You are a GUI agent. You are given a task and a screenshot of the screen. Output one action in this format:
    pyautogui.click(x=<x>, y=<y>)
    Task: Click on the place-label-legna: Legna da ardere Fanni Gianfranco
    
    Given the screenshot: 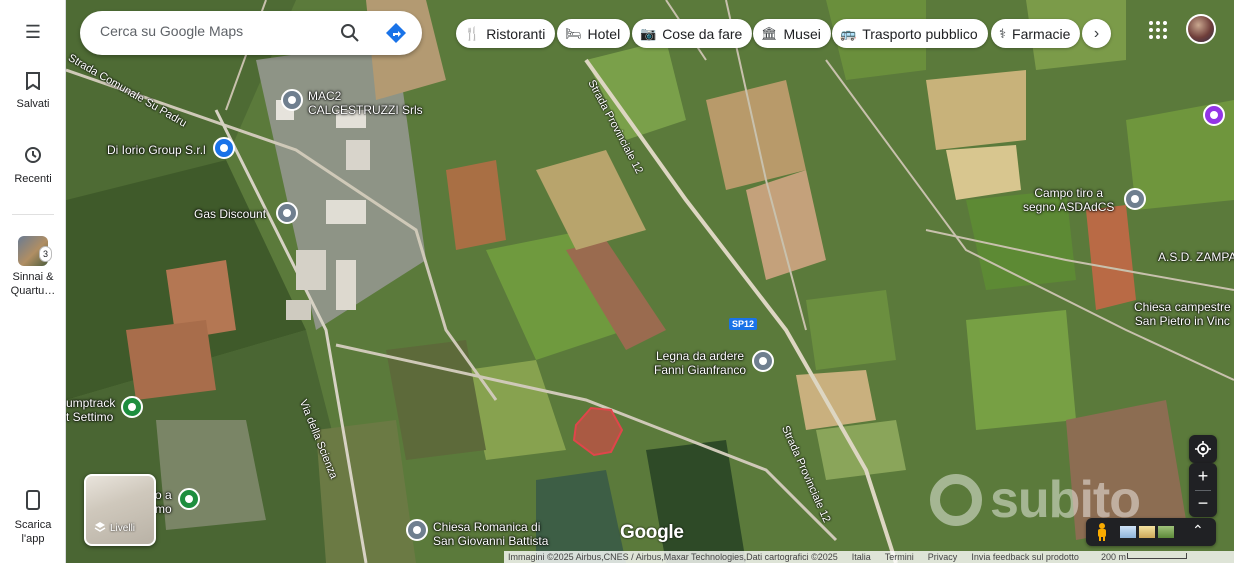 What is the action you would take?
    pyautogui.click(x=700, y=363)
    